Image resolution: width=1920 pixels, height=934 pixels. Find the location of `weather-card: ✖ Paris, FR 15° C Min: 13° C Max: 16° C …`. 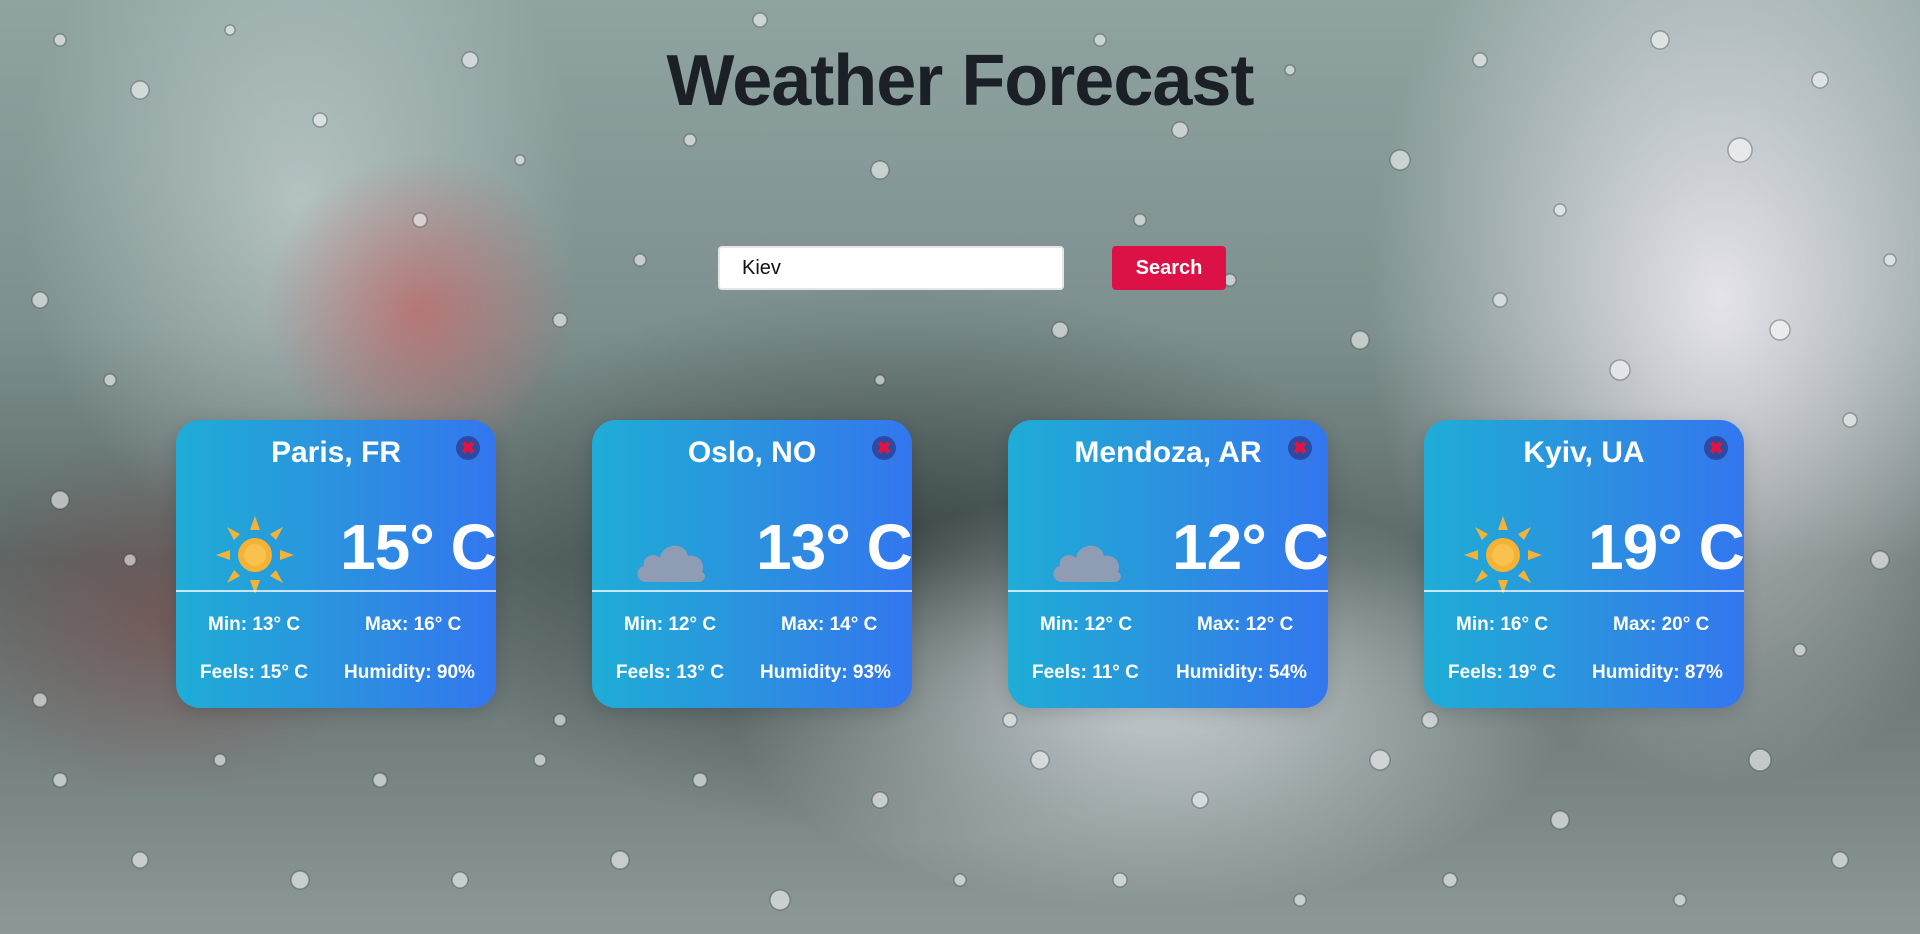

weather-card: ✖ Paris, FR 15° C Min: 13° C Max: 16° C … is located at coordinates (336, 564).